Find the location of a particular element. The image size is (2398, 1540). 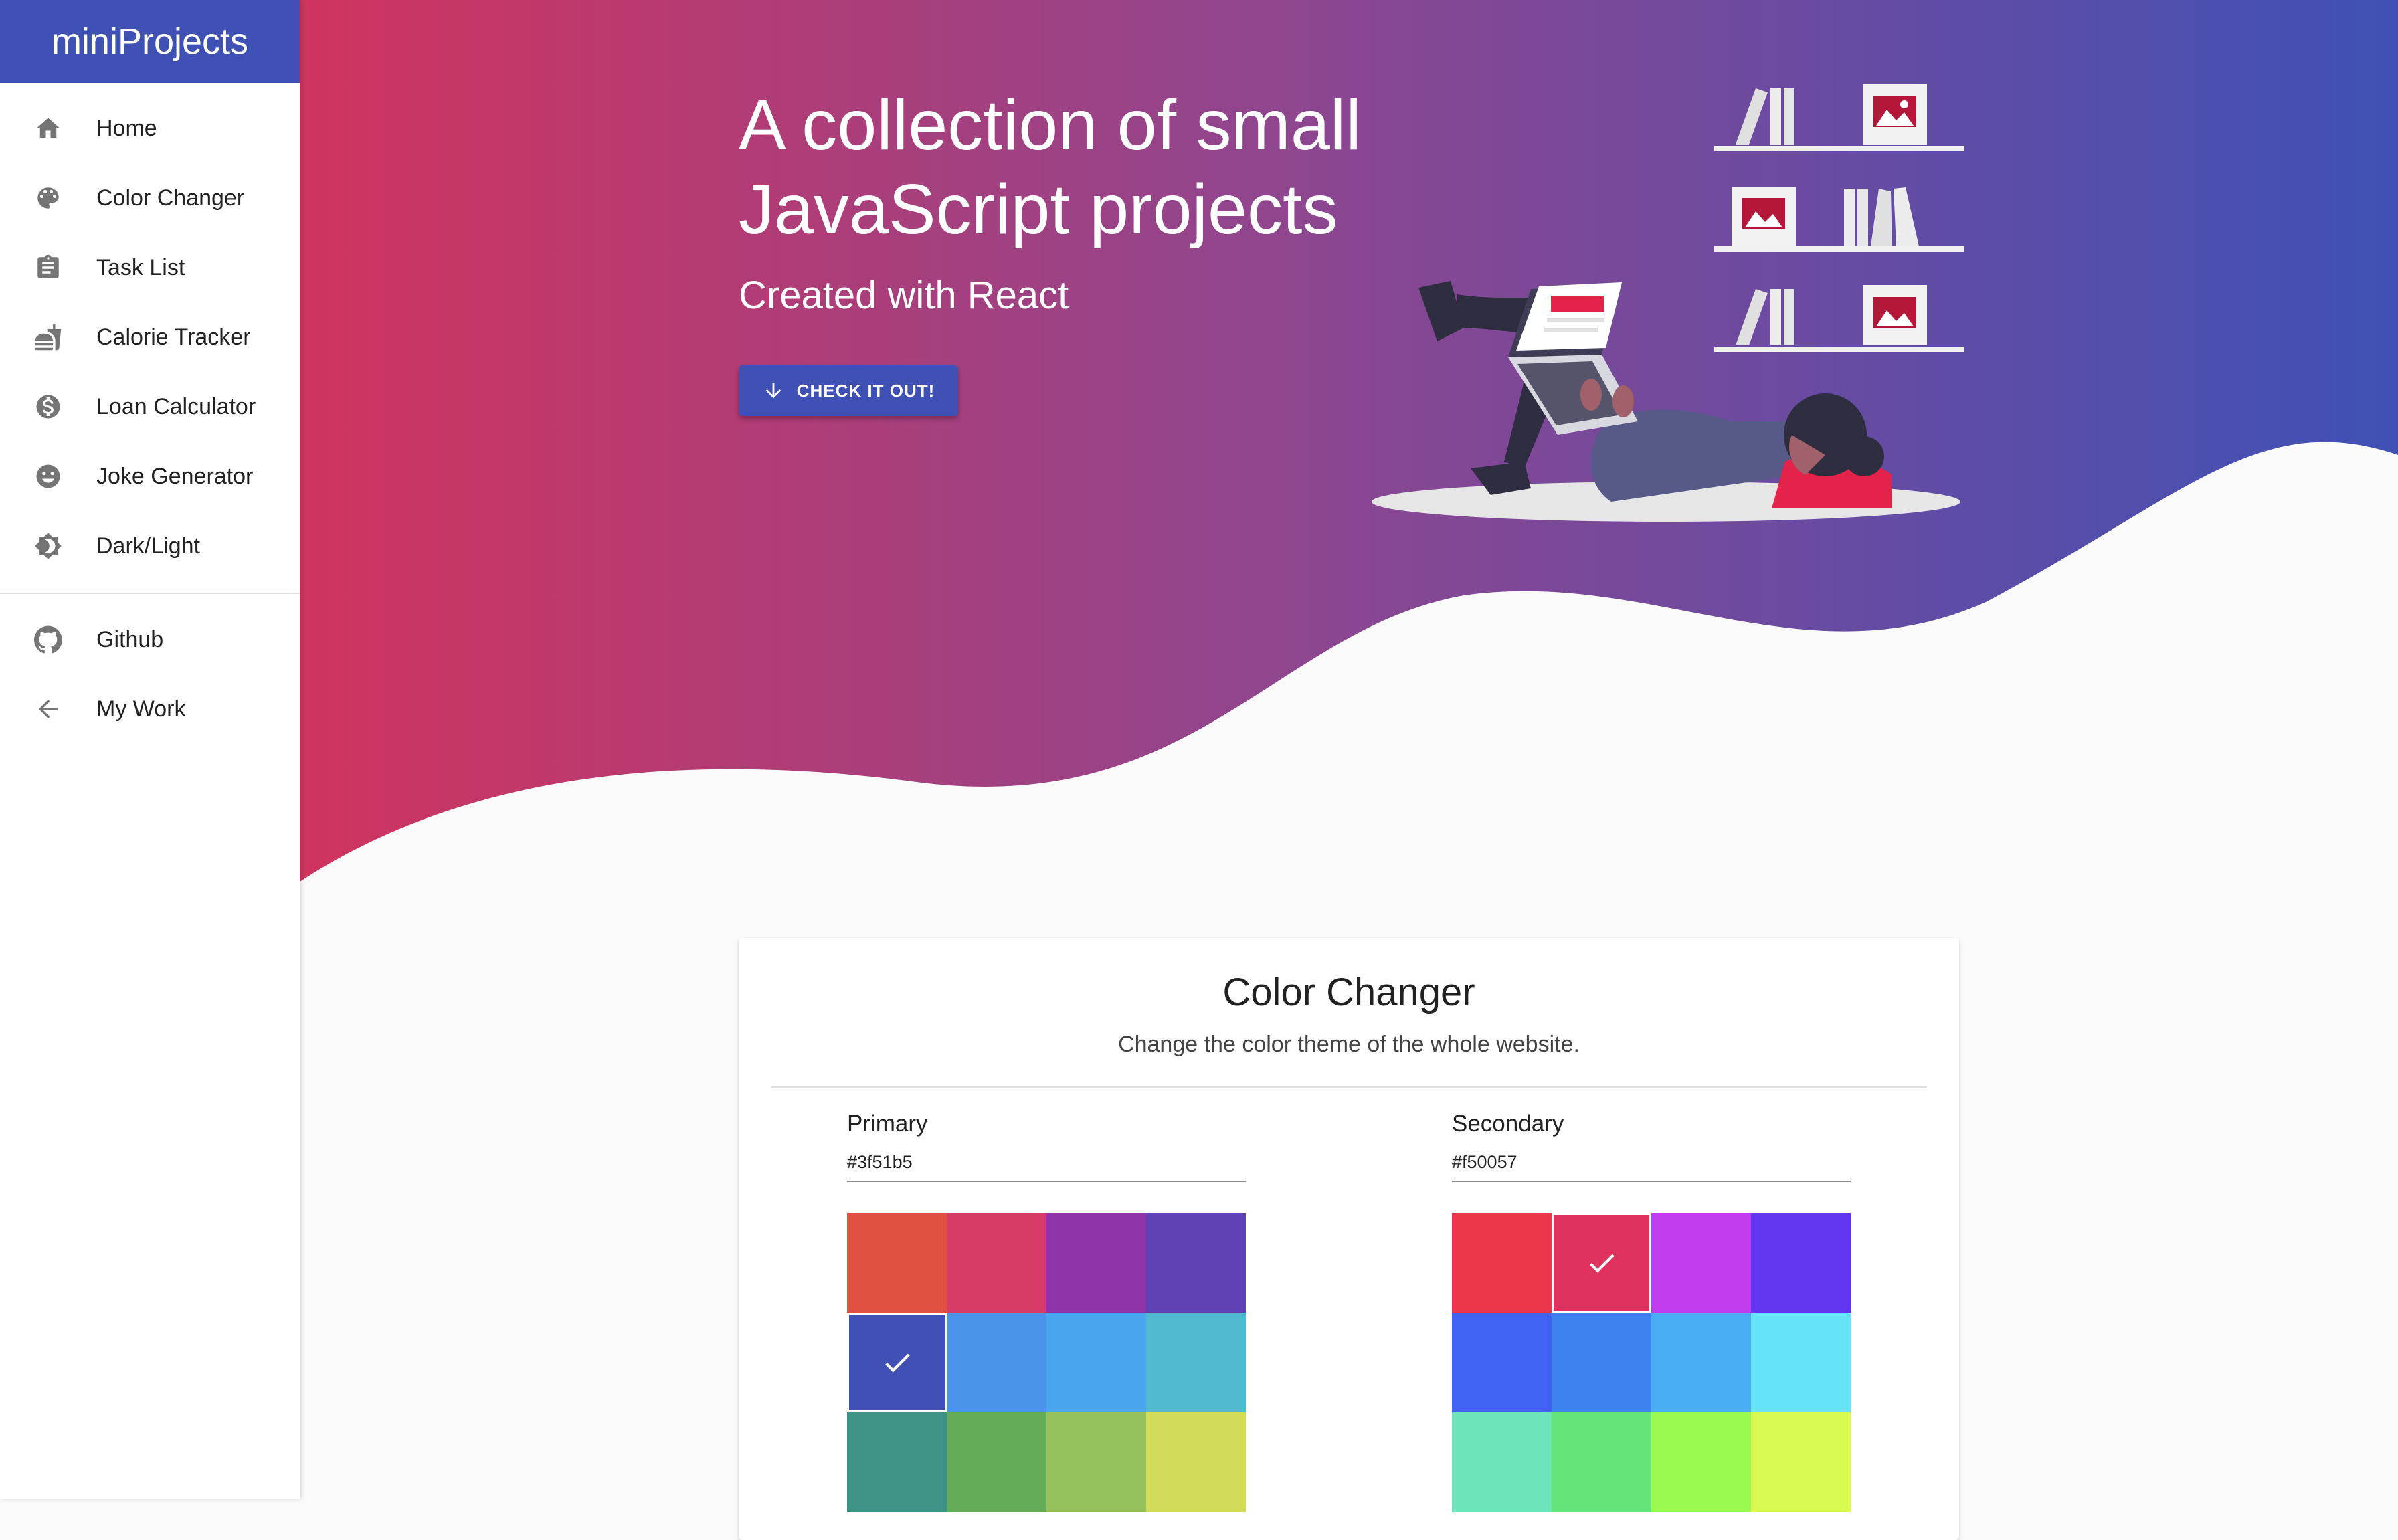

sidebar-item-my-work: My Work is located at coordinates (150, 709).